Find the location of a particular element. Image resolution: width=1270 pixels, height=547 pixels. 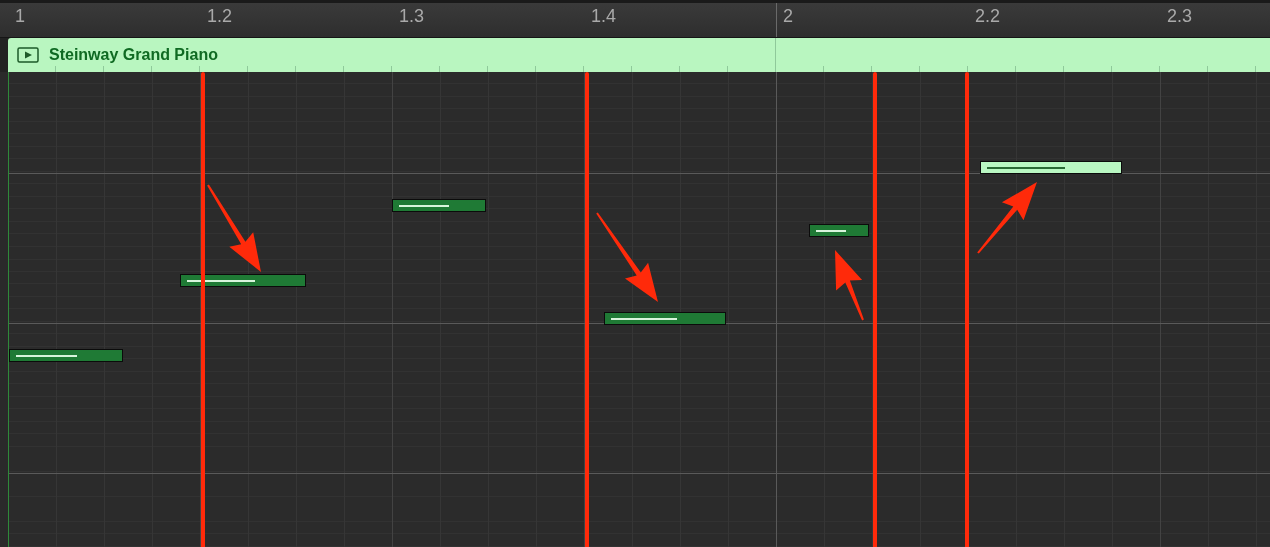

ruler-label: 1.4 is located at coordinates (604, 16).